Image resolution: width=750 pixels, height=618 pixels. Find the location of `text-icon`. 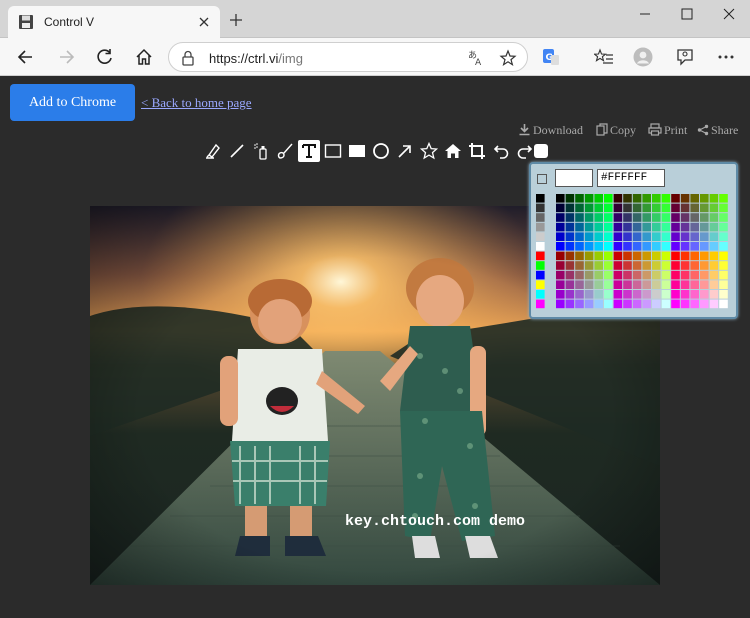

text-icon is located at coordinates (309, 151).